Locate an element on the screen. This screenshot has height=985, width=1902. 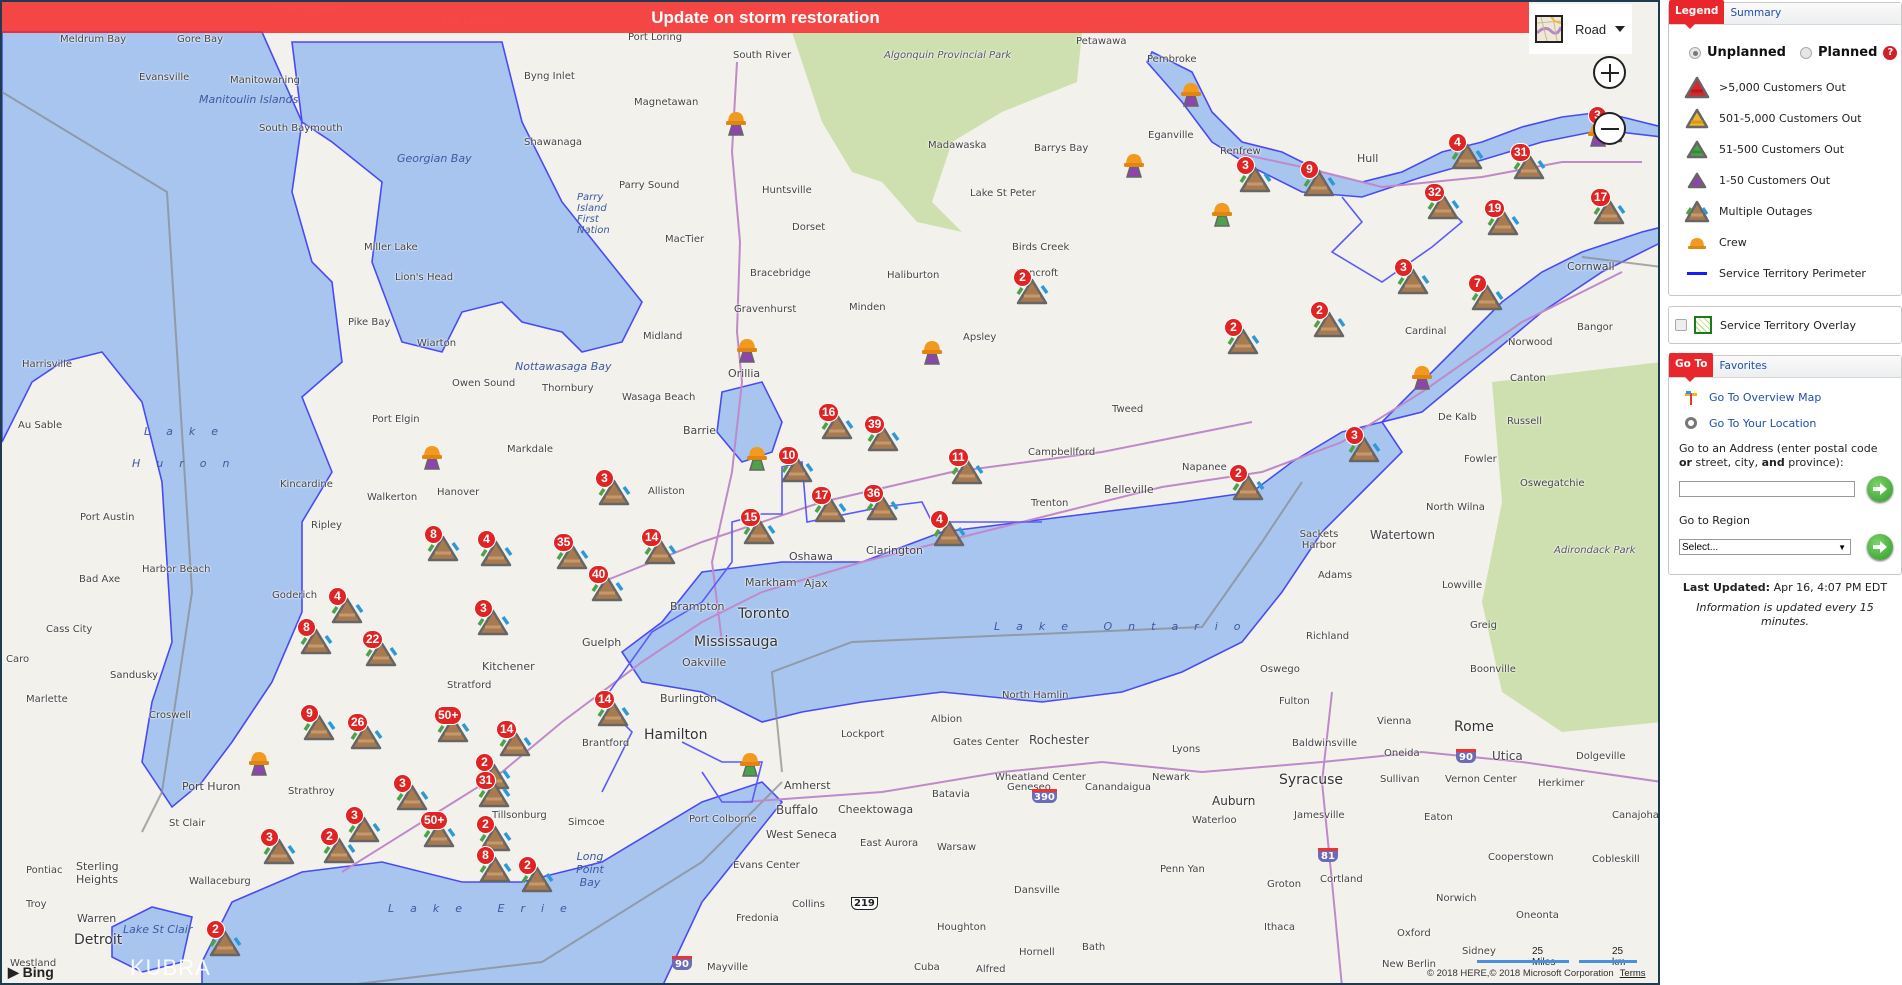
outage-count-badge: 14 is located at coordinates (507, 729).